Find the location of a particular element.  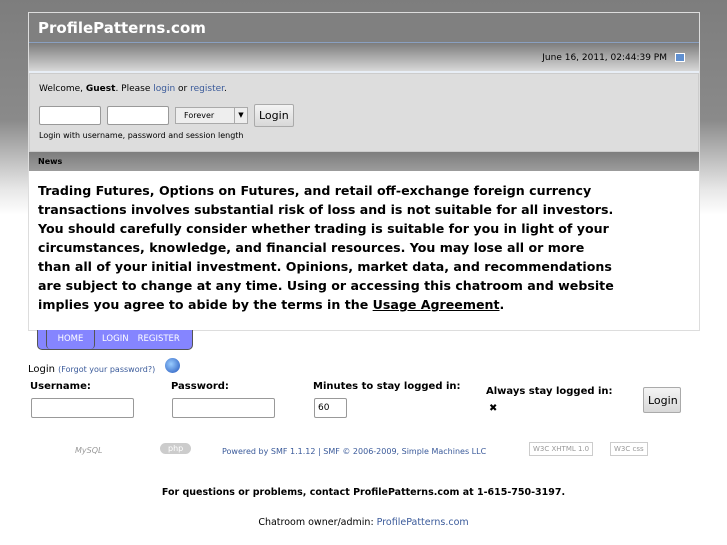

minutes-input: 60 is located at coordinates (330, 408).